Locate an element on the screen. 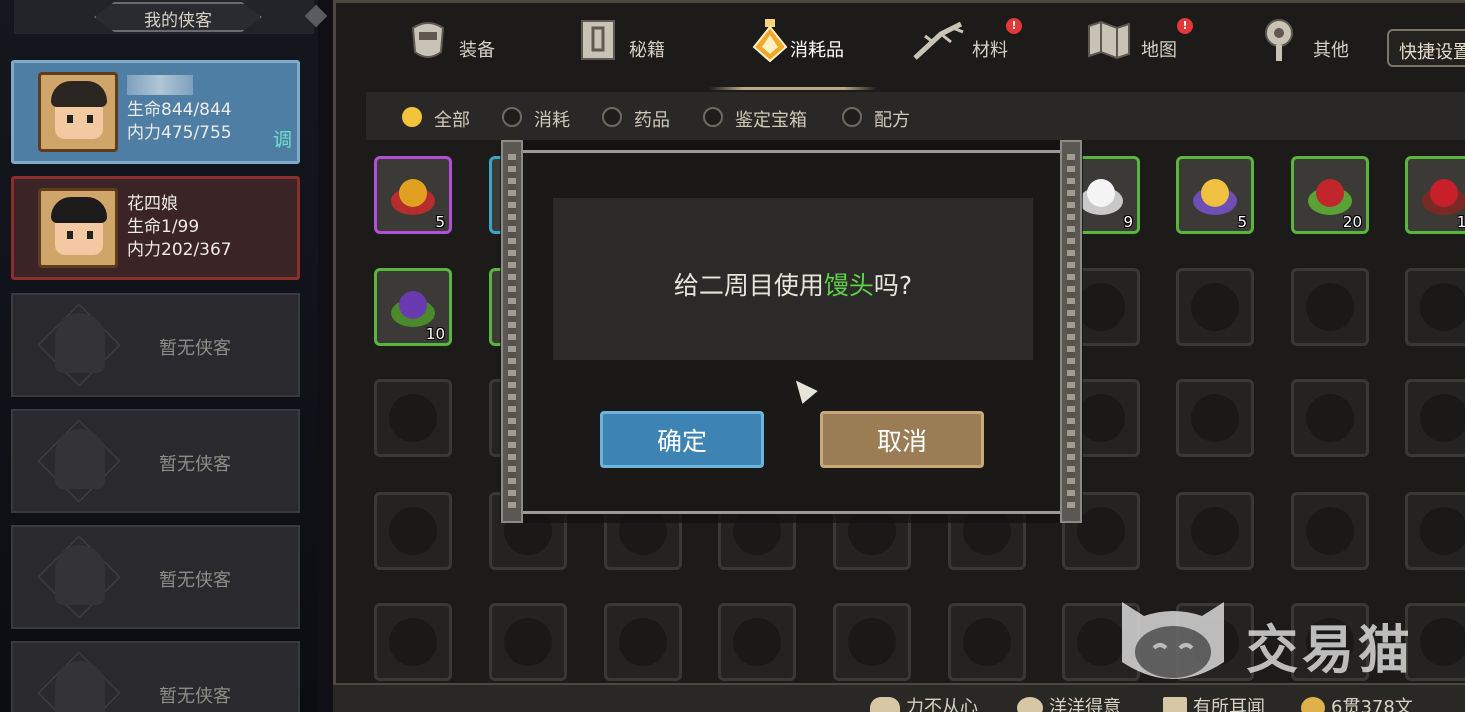 The height and width of the screenshot is (712, 1465). tab-label: 材料 is located at coordinates (990, 50).